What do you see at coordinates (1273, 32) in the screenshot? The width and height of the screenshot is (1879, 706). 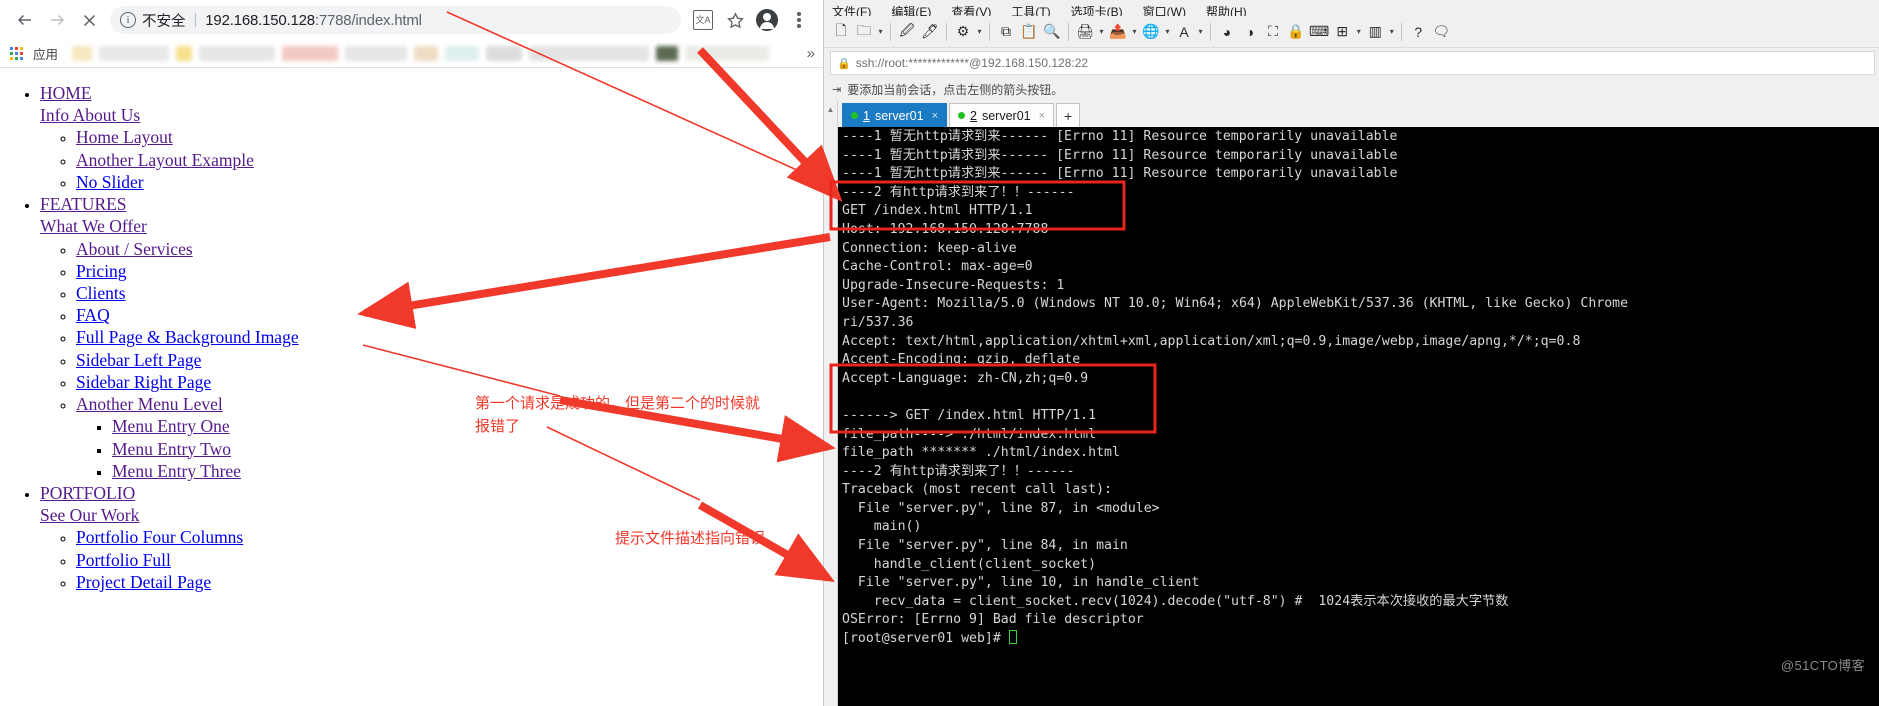 I see `fullscreen-icon: ⛶` at bounding box center [1273, 32].